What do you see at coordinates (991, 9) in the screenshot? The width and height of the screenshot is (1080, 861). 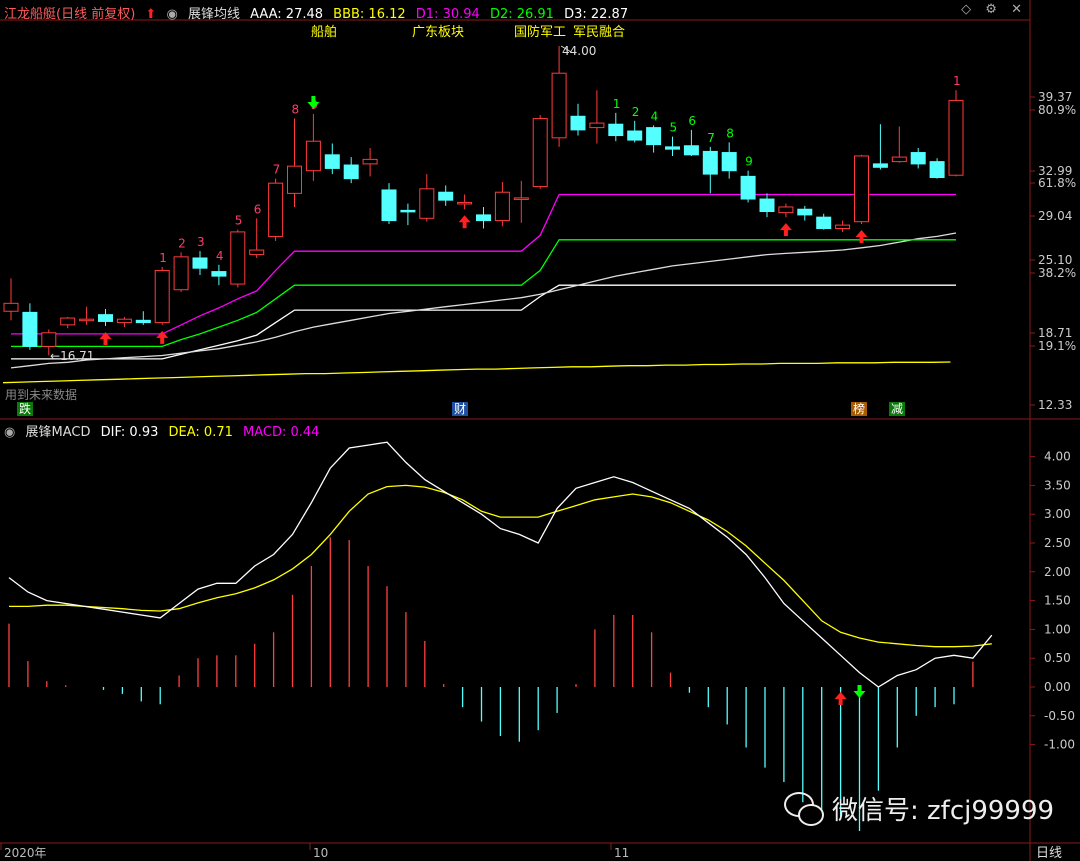 I see `settings-icon: ⚙` at bounding box center [991, 9].